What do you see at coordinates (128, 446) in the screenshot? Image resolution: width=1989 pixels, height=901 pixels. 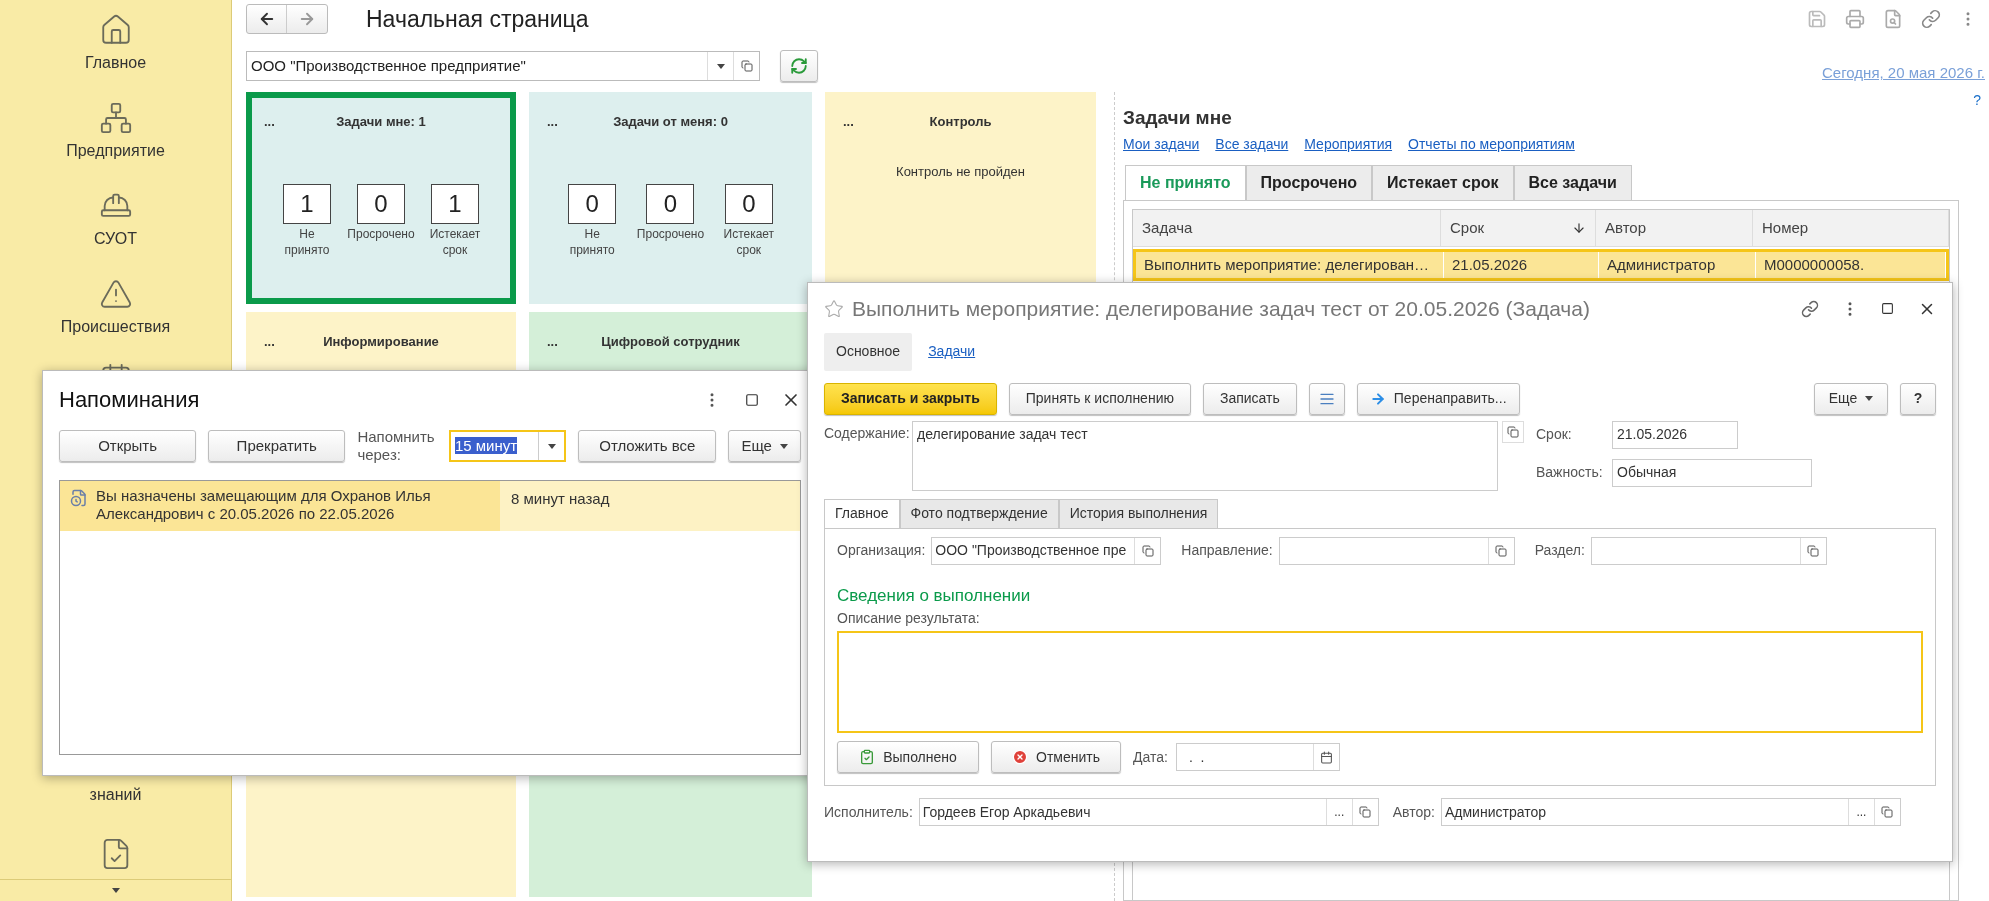 I see `toolbar-button: Открыть` at bounding box center [128, 446].